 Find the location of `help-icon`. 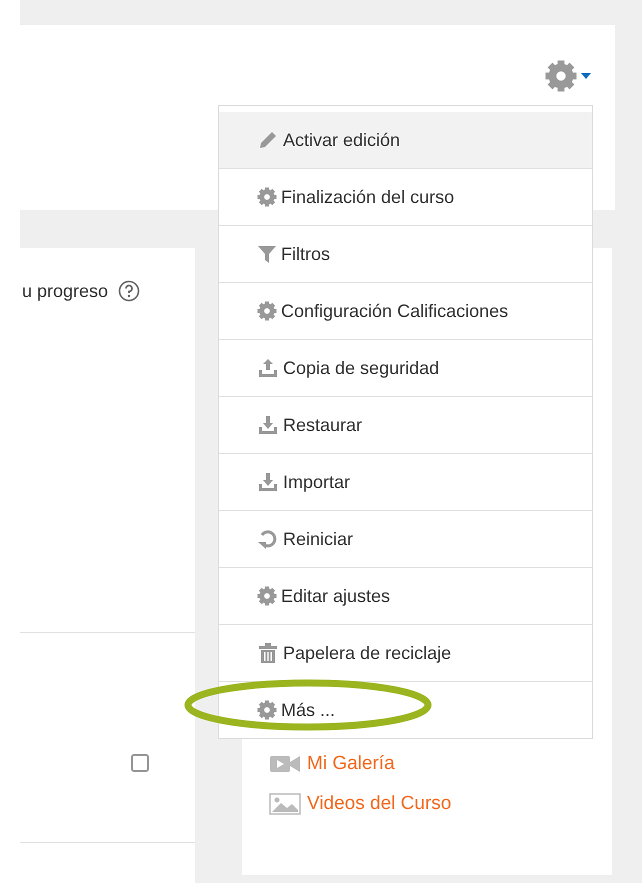

help-icon is located at coordinates (129, 291).